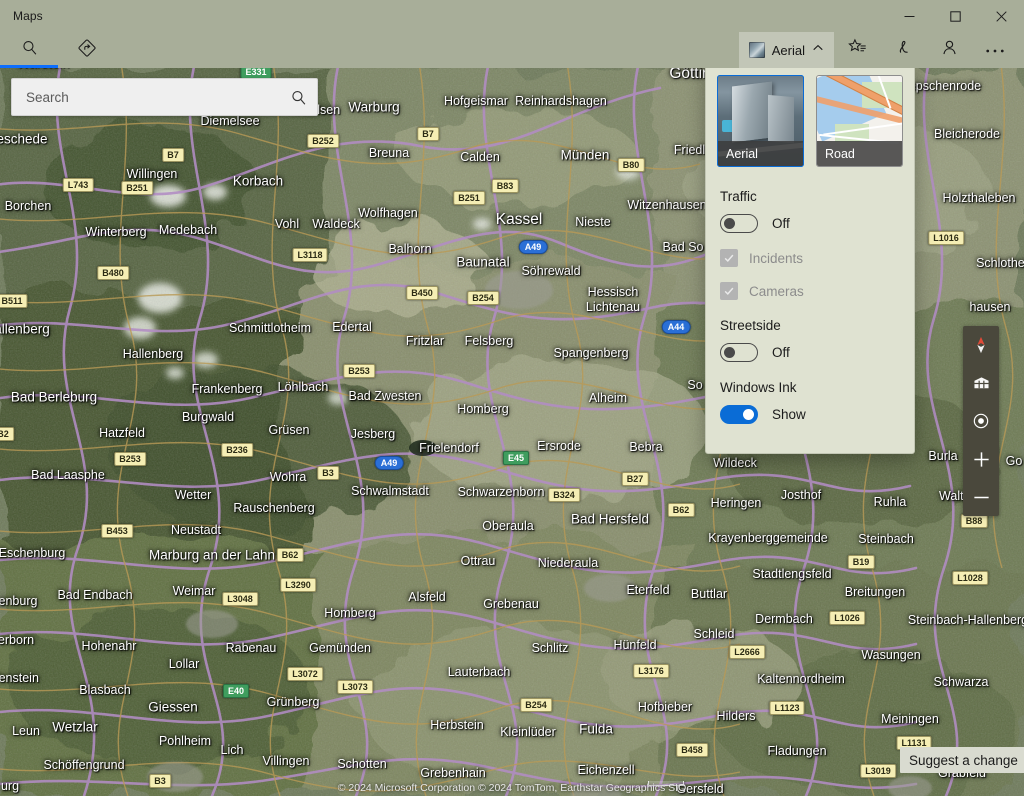 The image size is (1024, 796). What do you see at coordinates (760, 121) in the screenshot?
I see `map-style-aerial: Aerial` at bounding box center [760, 121].